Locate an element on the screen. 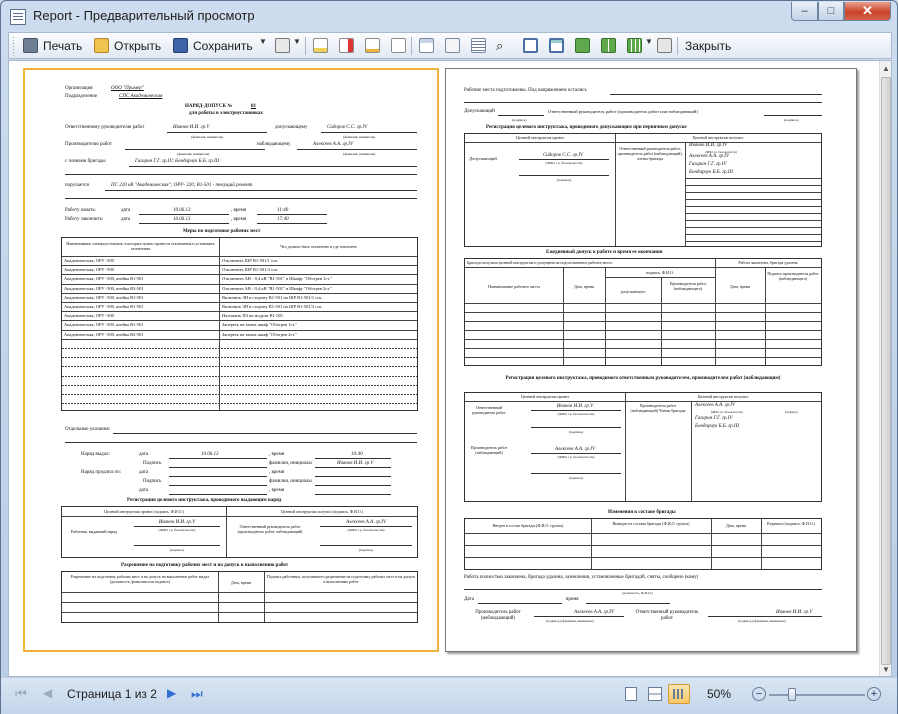  end-date-label: дата is located at coordinates (126, 219).